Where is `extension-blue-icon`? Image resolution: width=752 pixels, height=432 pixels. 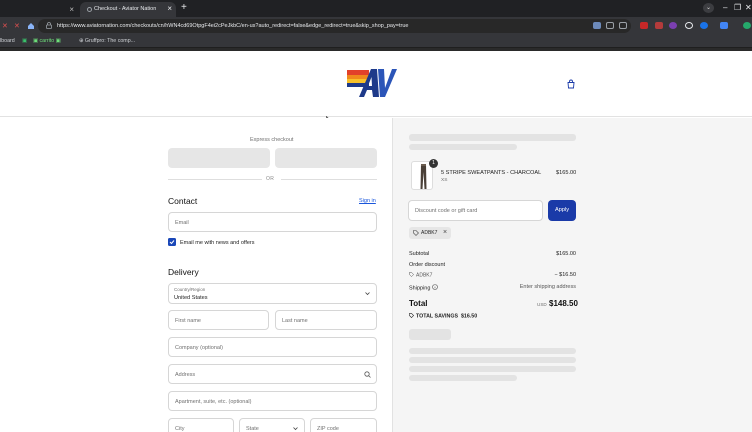
extension-blue-icon is located at coordinates (704, 25).